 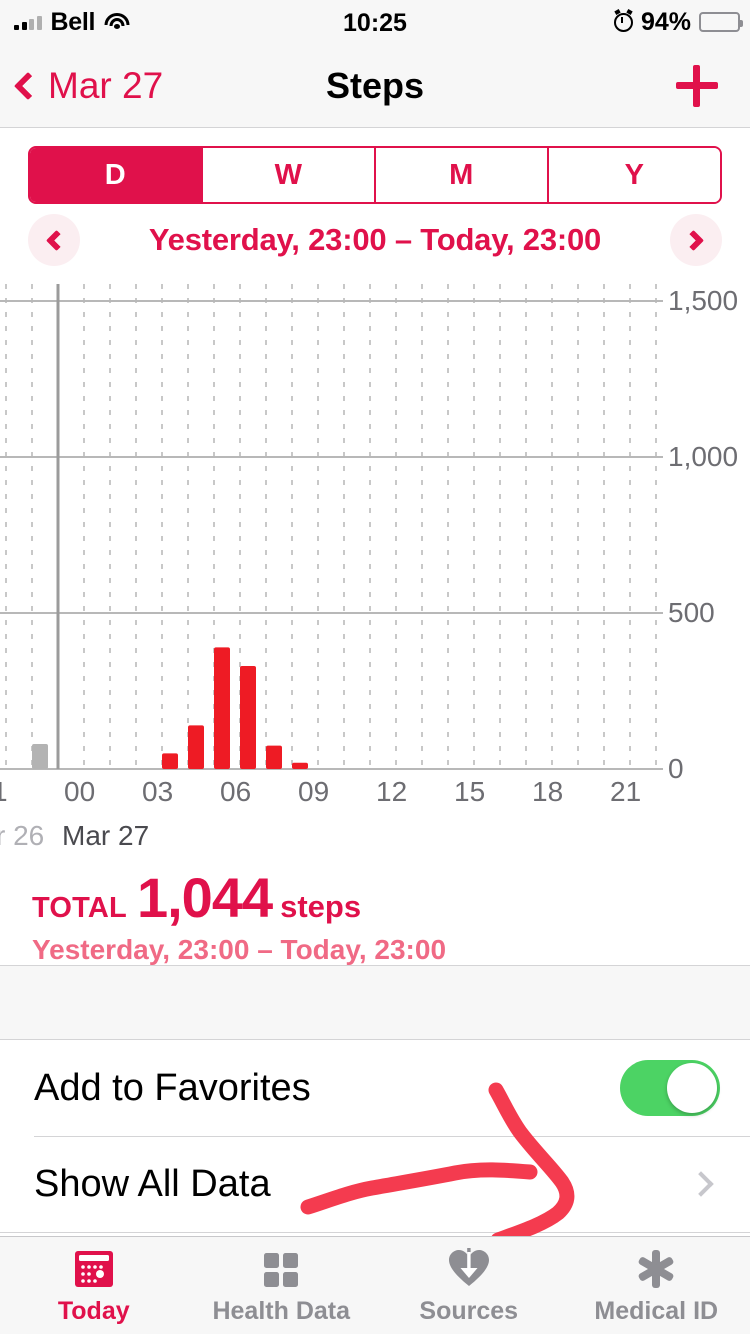 I want to click on x-axis-tick-label: 12, so click(x=392, y=791).